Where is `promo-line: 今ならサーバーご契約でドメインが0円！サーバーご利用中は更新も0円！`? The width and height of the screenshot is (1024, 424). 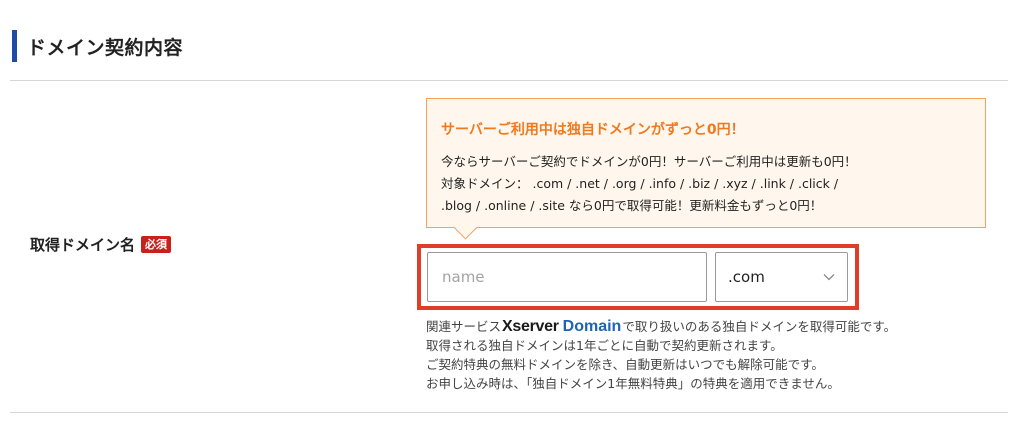 promo-line: 今ならサーバーご契約でドメインが0円！サーバーご利用中は更新も0円！ is located at coordinates (649, 161).